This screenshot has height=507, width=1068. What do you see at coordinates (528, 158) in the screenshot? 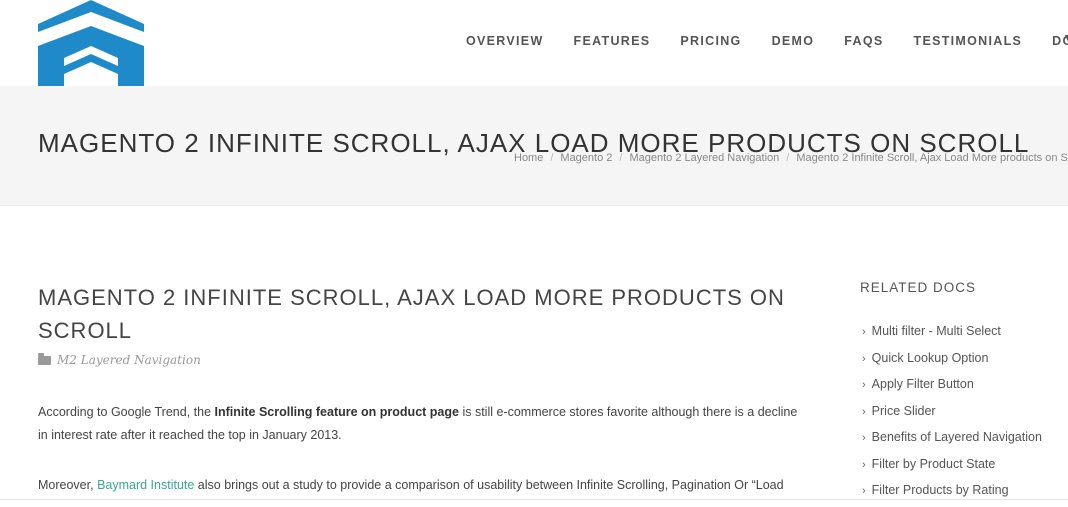
I see `breadcrumb-home: Home` at bounding box center [528, 158].